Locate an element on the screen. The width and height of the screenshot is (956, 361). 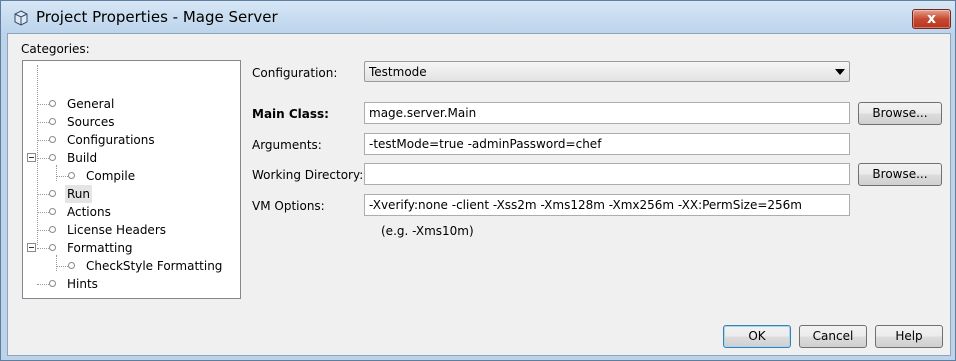
main-class-label: Main Class: is located at coordinates (290, 114).